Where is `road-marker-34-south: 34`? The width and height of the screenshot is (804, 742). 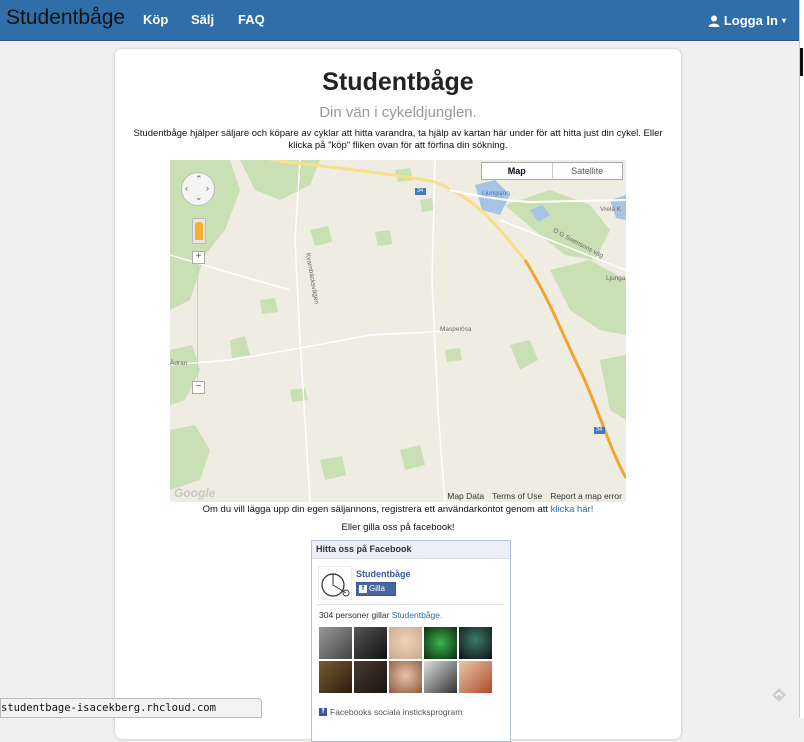 road-marker-34-south: 34 is located at coordinates (599, 430).